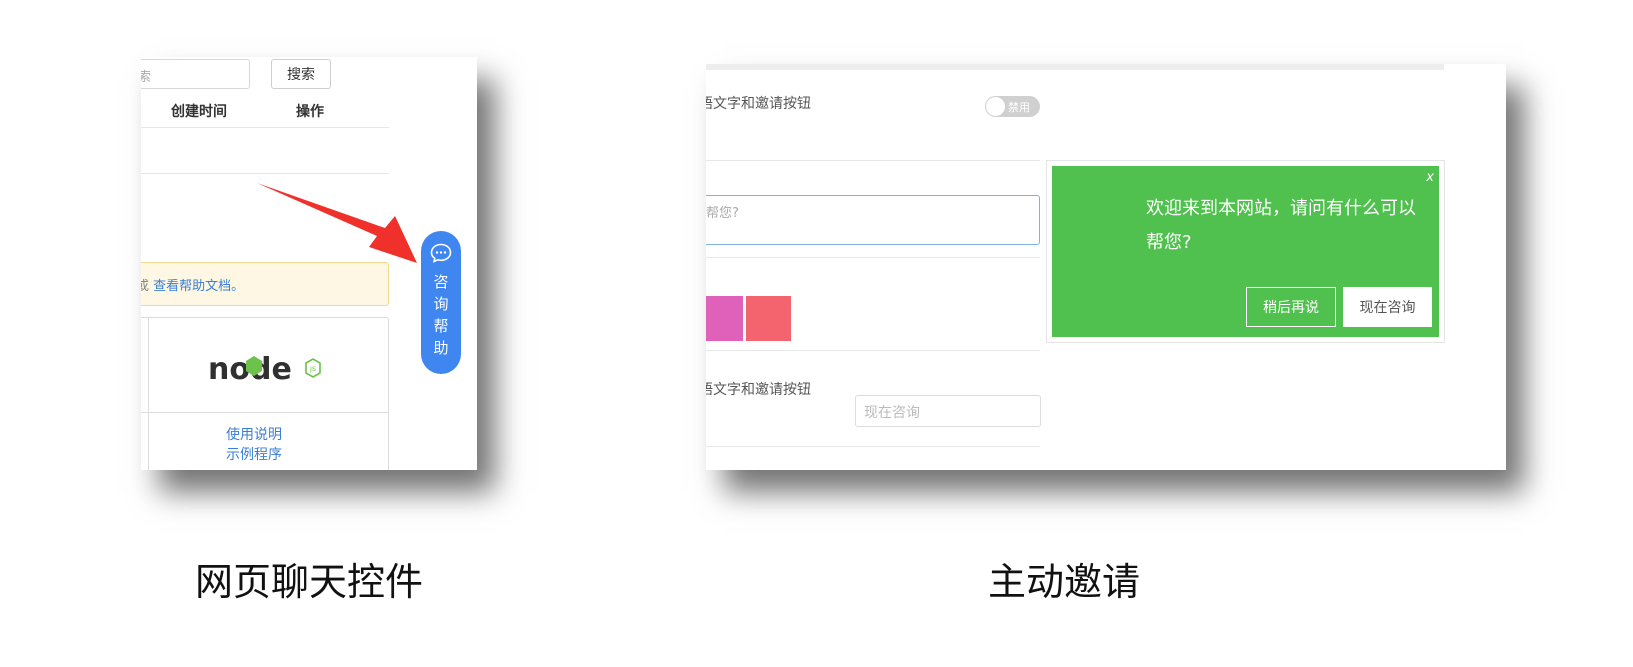 This screenshot has height=667, width=1633. Describe the element at coordinates (1019, 107) in the screenshot. I see `toggle-text: 禁用` at that location.